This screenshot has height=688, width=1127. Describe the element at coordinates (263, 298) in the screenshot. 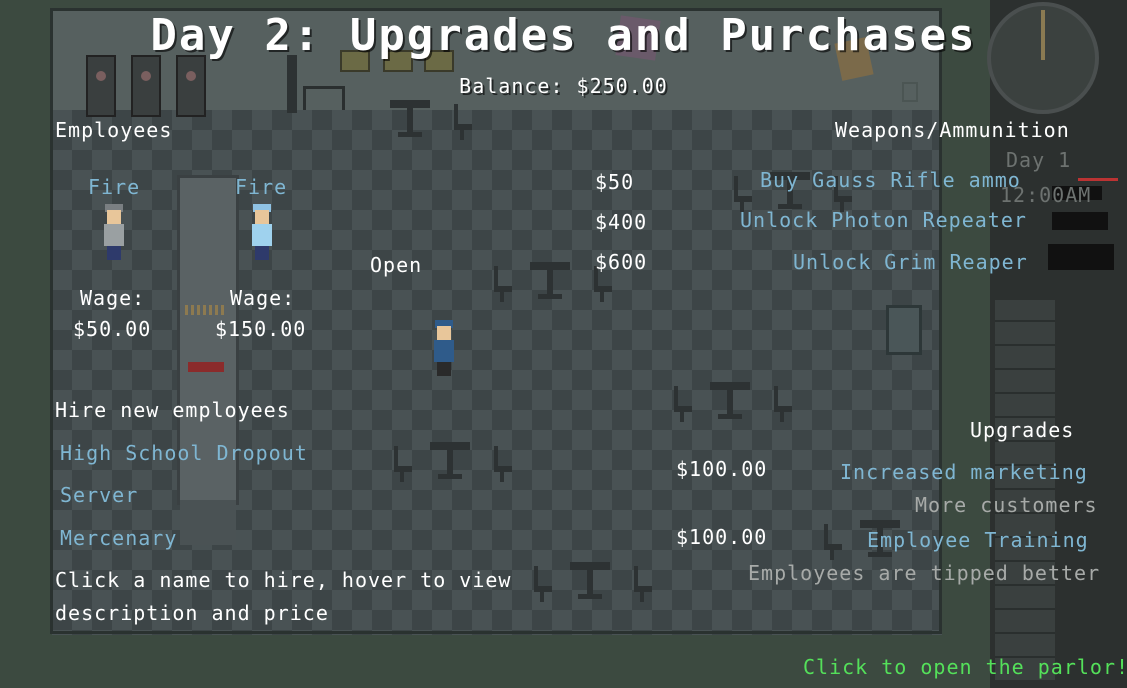

I see `employee-2-wage-label: Wage:` at that location.